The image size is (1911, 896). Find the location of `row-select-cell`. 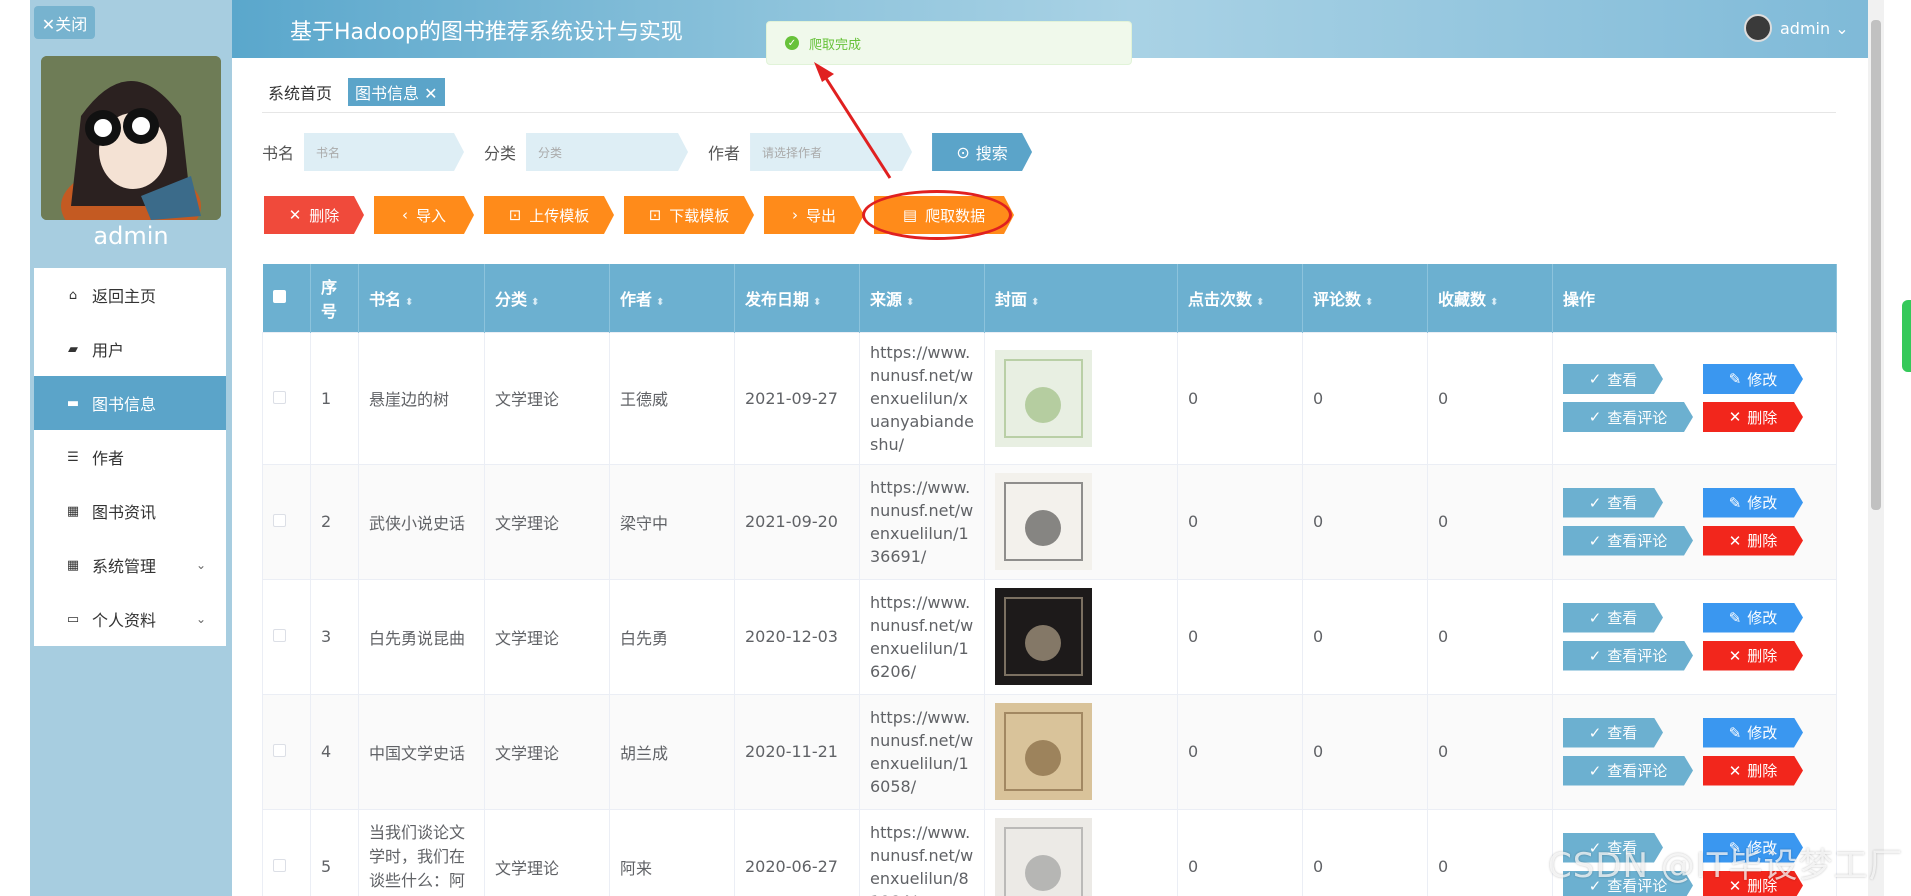

row-select-cell is located at coordinates (286, 636).